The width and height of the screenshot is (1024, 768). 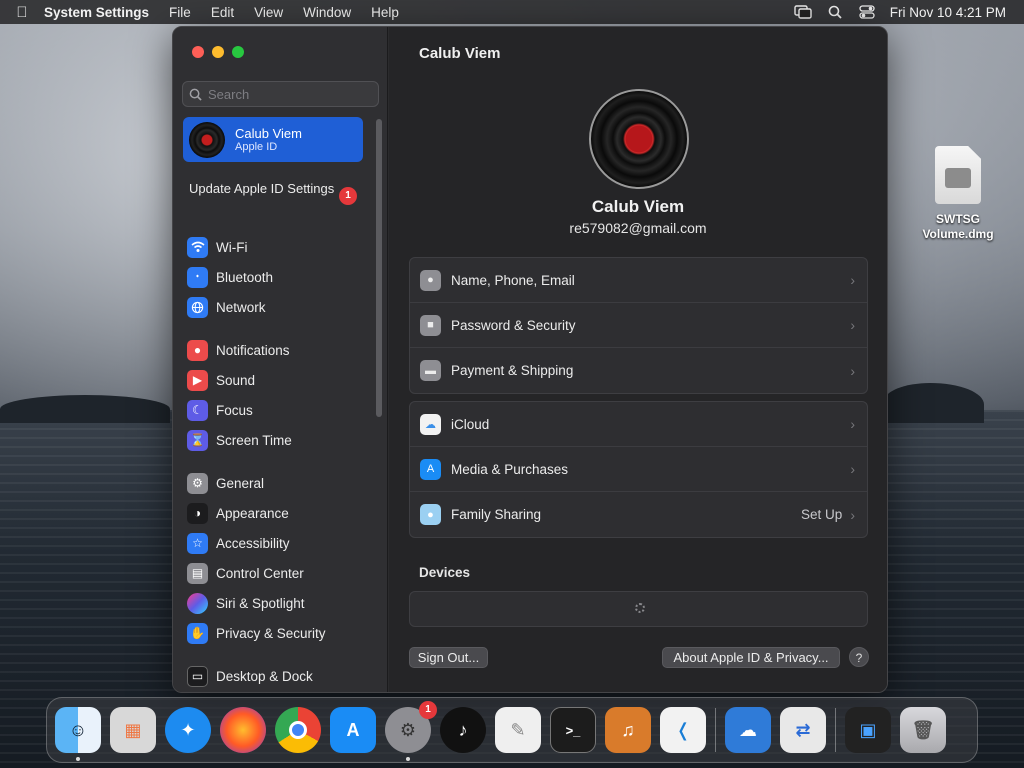 I want to click on launchpad-icon: ▦, so click(x=133, y=730).